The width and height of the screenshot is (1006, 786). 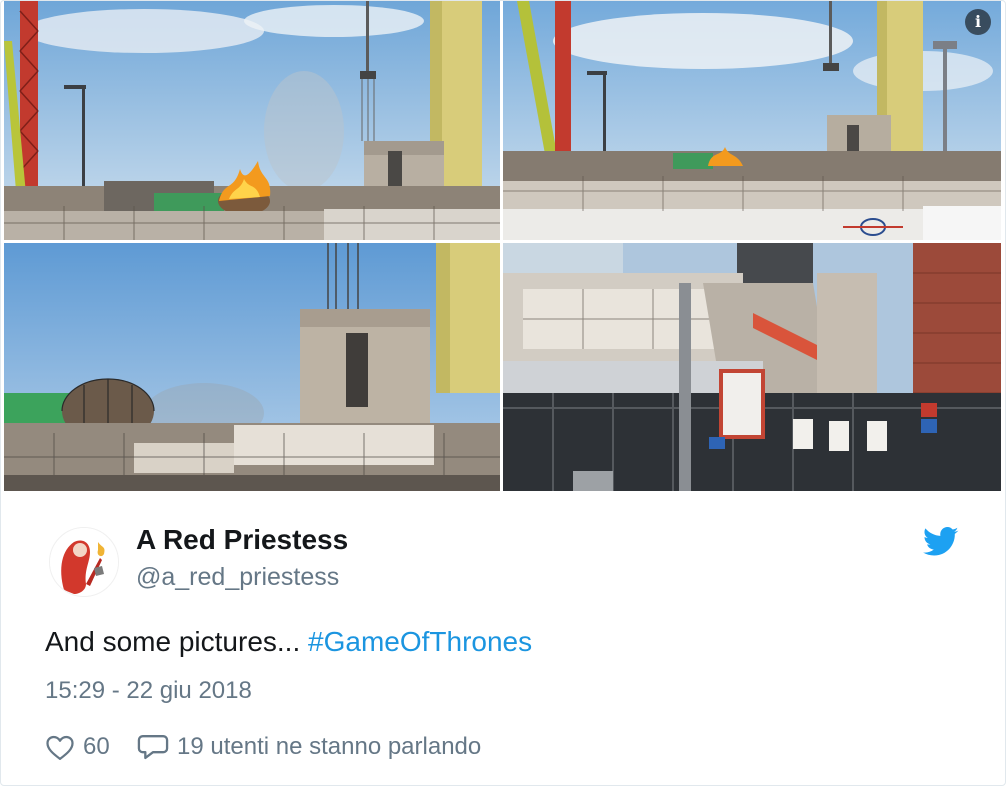 What do you see at coordinates (329, 746) in the screenshot?
I see `talking-count-label: 19 utenti ne stanno parlando` at bounding box center [329, 746].